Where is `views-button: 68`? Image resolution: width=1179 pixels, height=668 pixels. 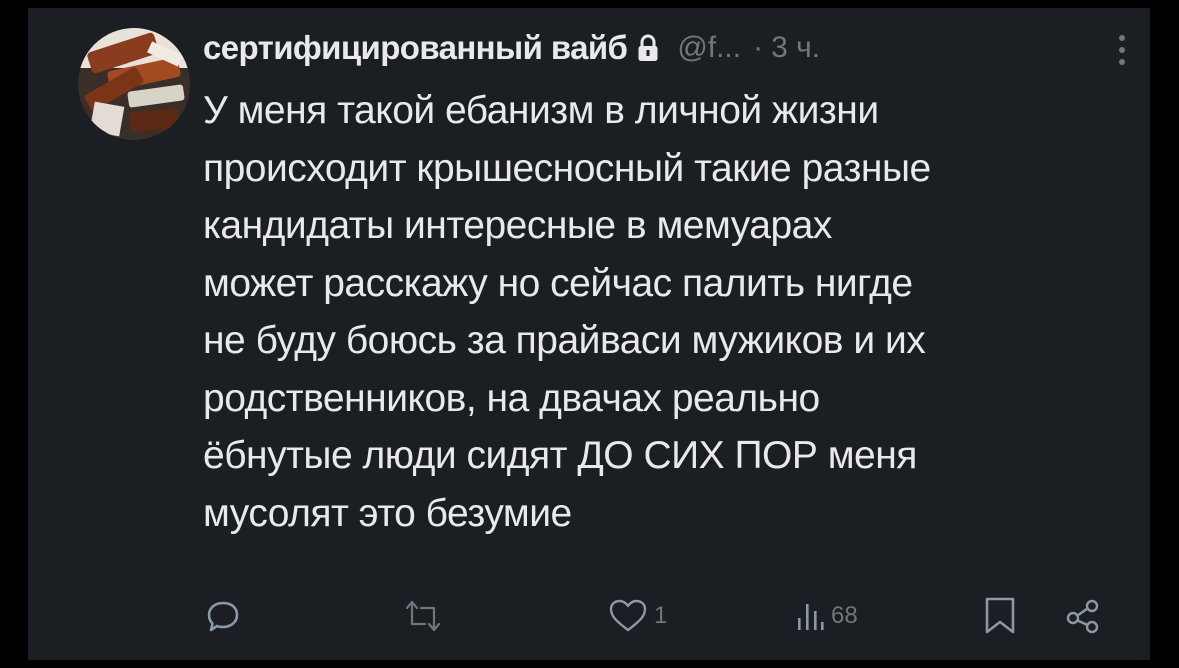 views-button: 68 is located at coordinates (826, 616).